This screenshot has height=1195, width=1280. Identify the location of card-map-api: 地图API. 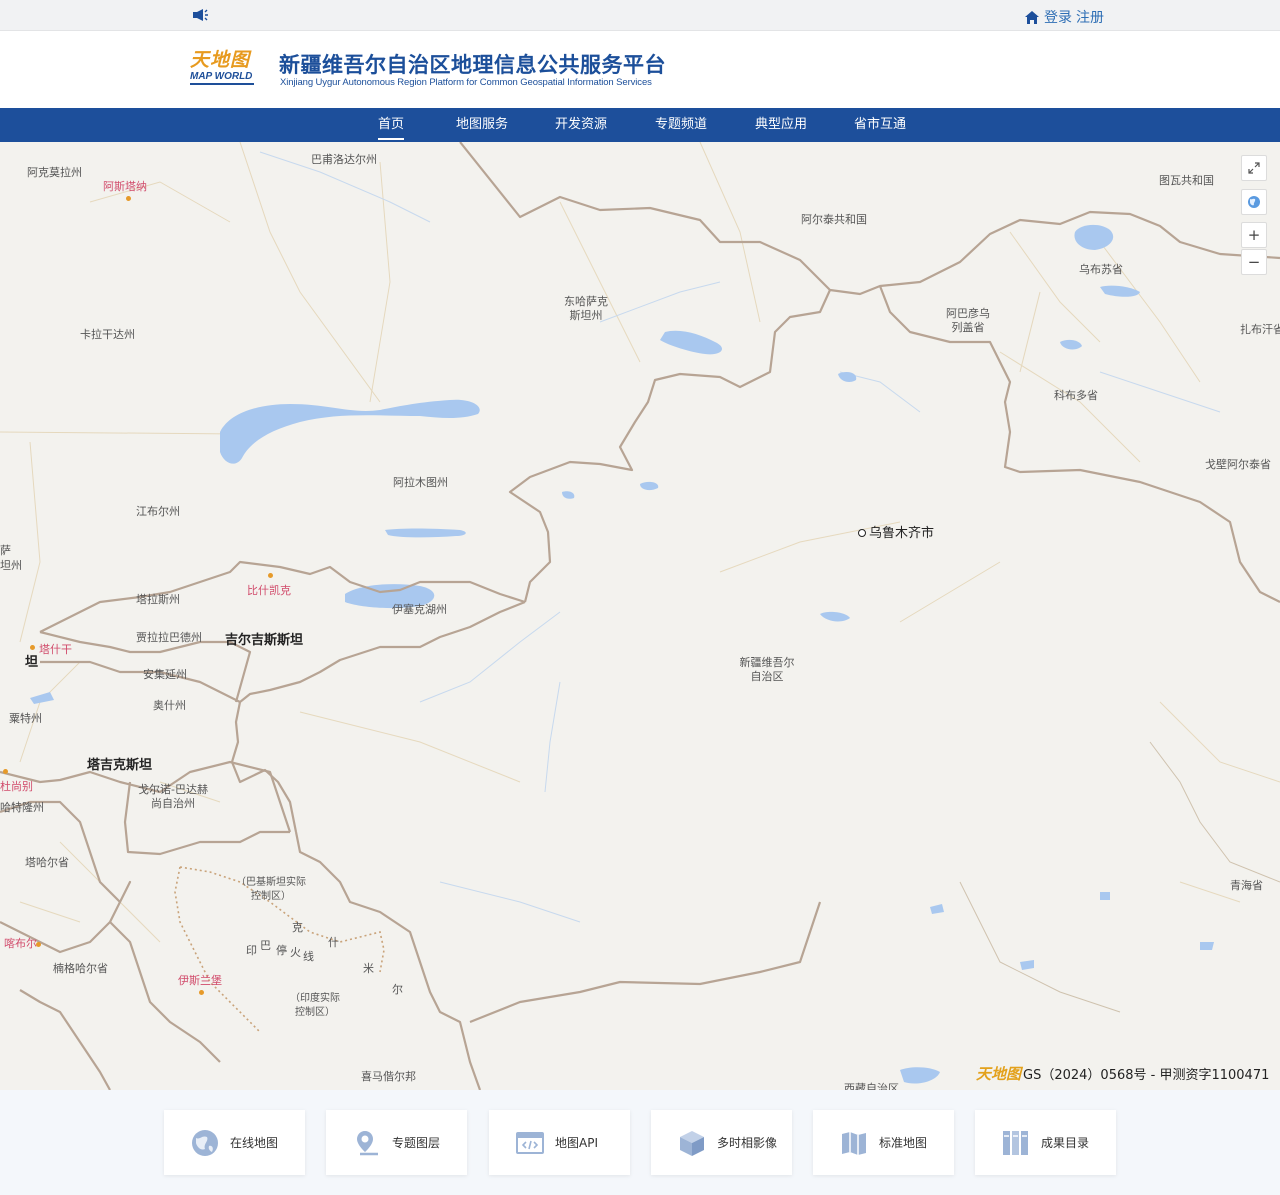
(559, 1142).